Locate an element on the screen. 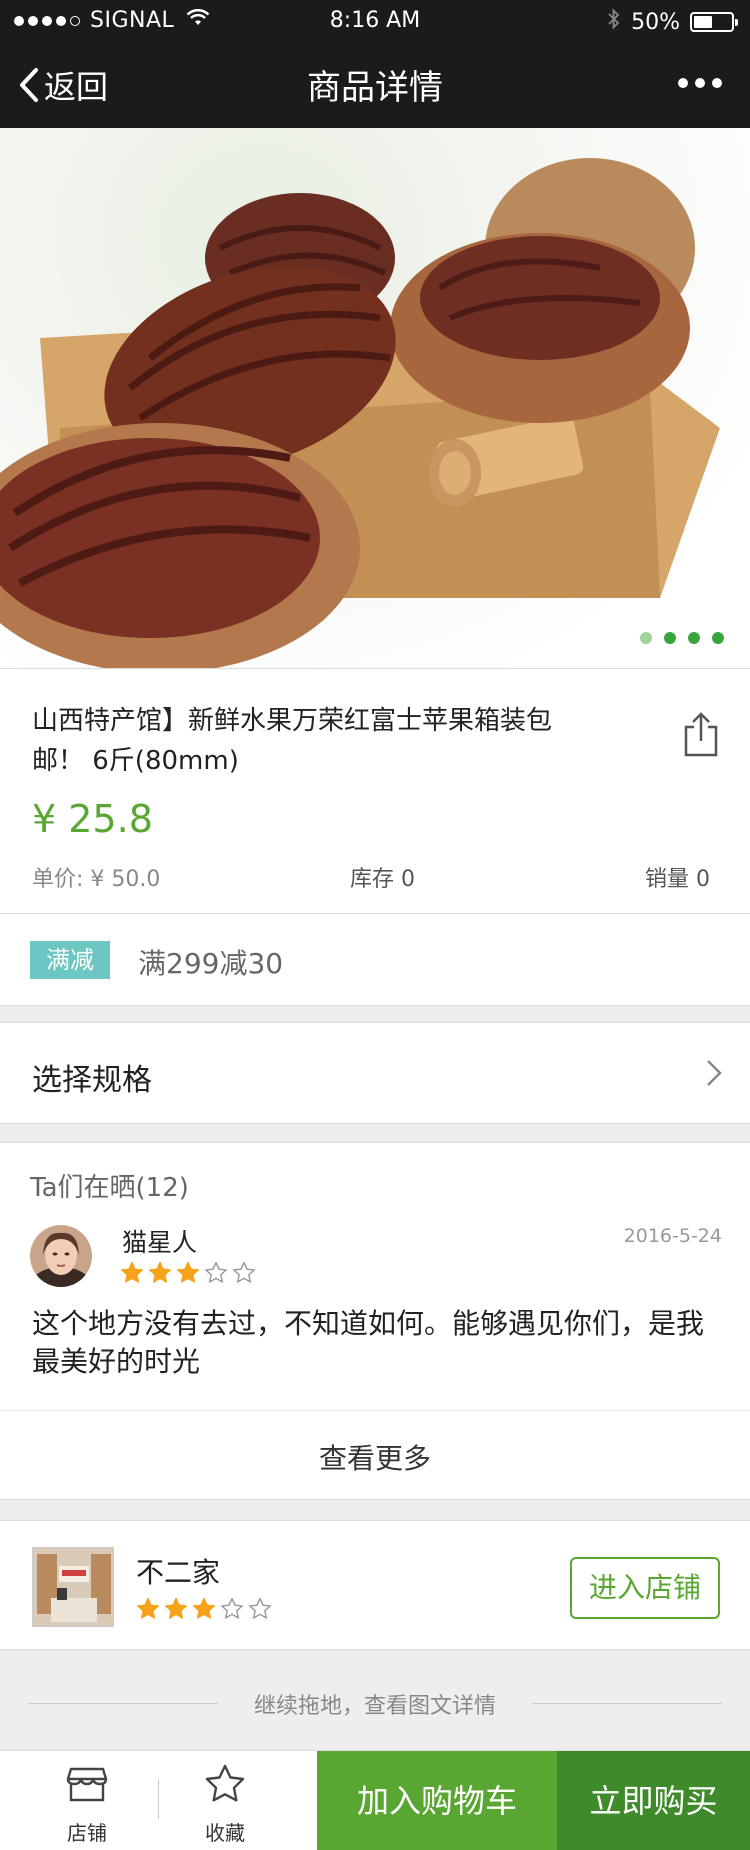 The width and height of the screenshot is (750, 1850). store-icon is located at coordinates (87, 1784).